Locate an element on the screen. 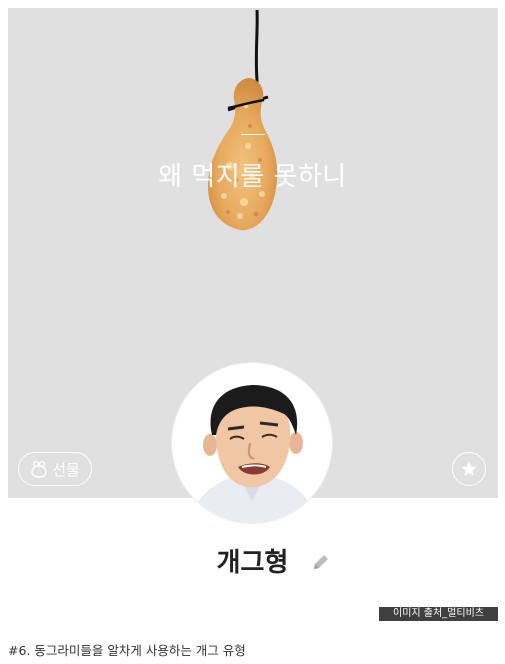 Image resolution: width=505 pixels, height=664 pixels. image-source-watermark: 이미지 출처_멀티비츠 is located at coordinates (438, 614).